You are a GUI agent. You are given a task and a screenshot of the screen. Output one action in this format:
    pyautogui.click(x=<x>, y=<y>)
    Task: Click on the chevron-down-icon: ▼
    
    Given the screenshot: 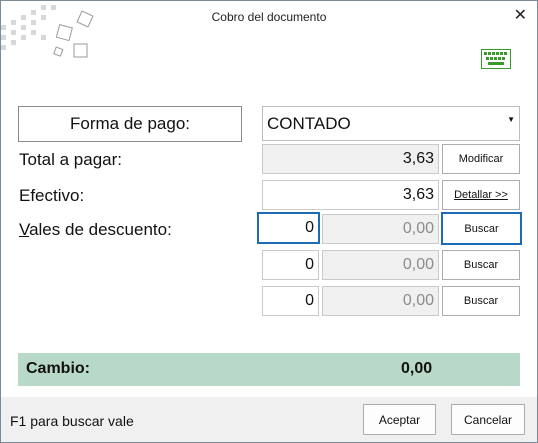 What is the action you would take?
    pyautogui.click(x=511, y=119)
    